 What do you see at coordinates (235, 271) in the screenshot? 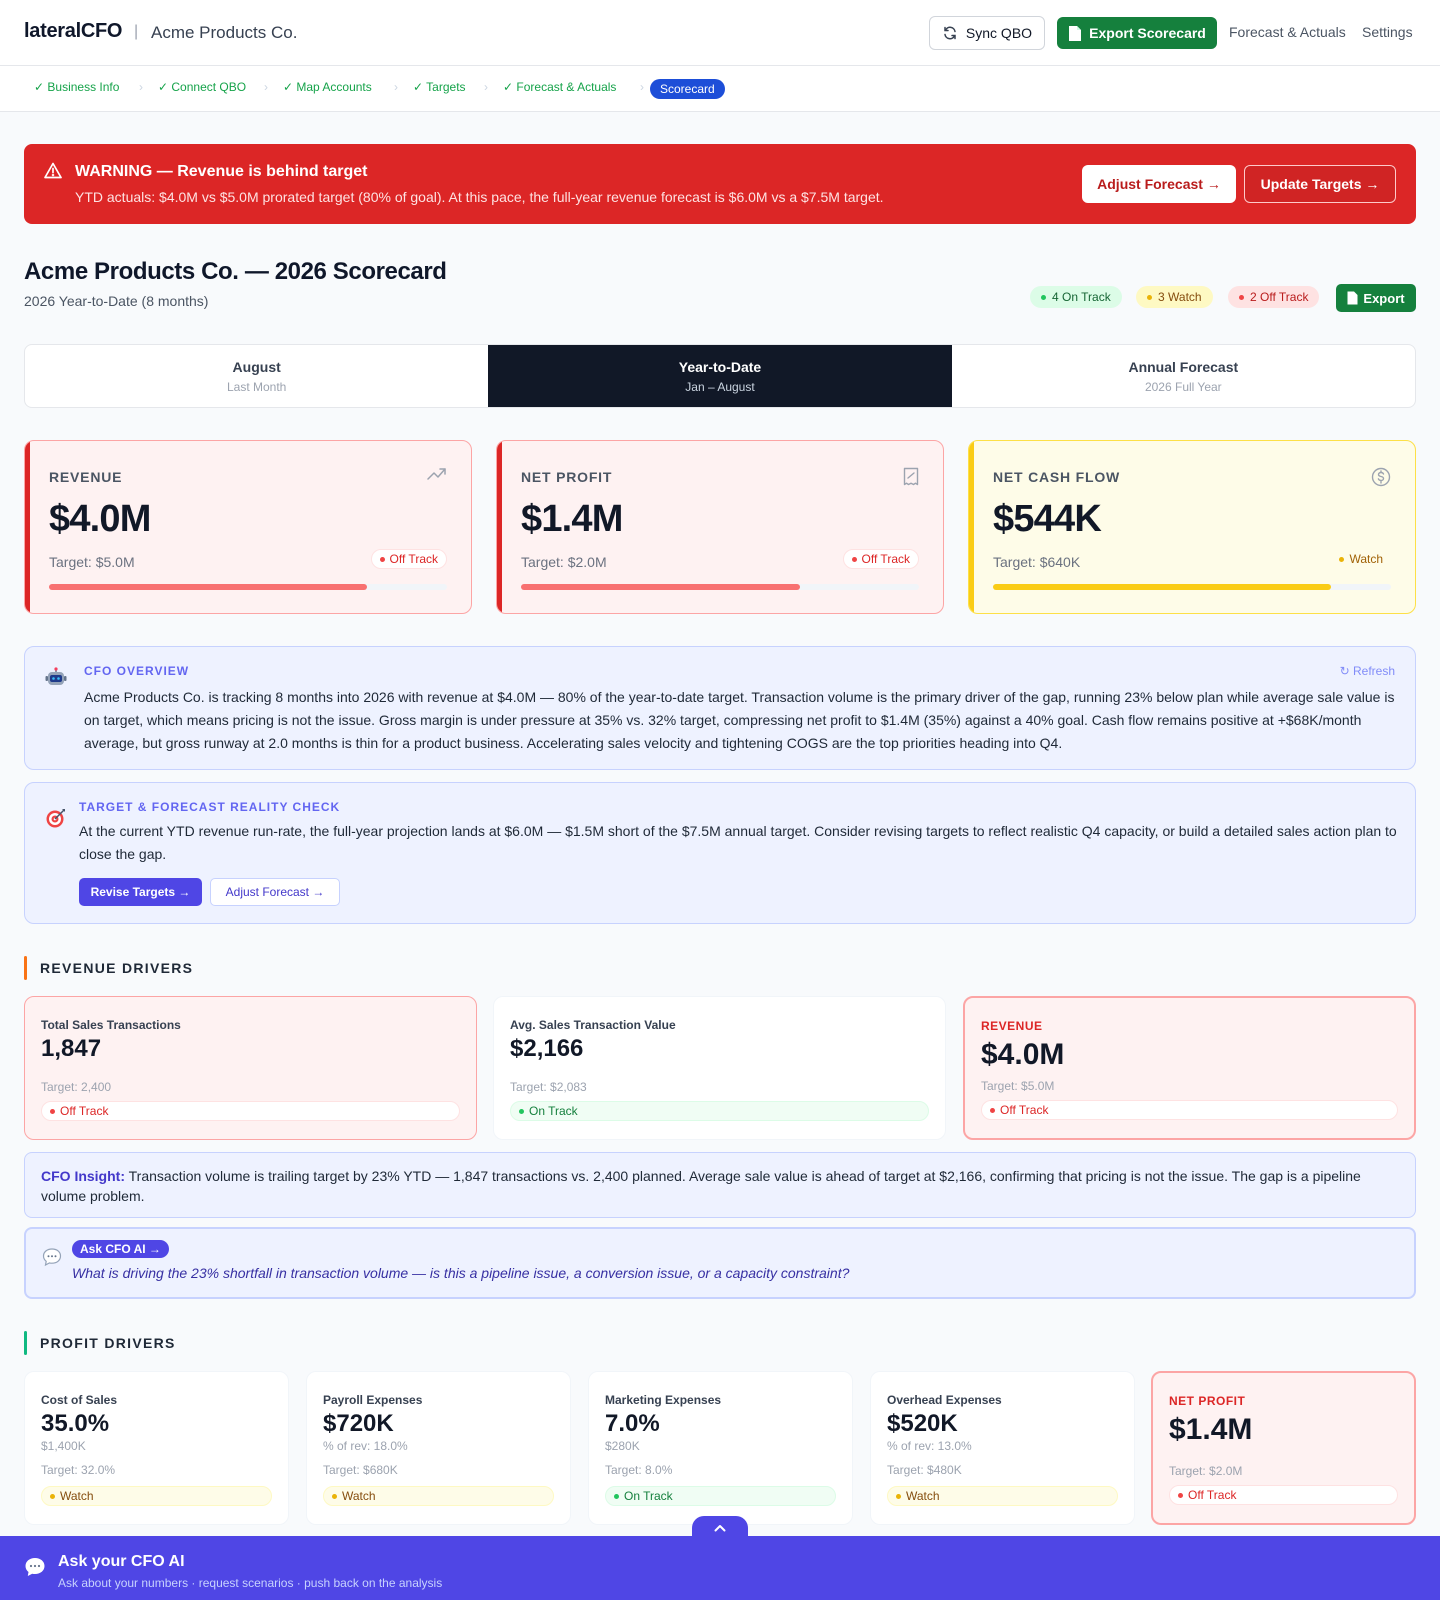
I see `page-title: Acme Products Co. — 2026 Scorecard` at bounding box center [235, 271].